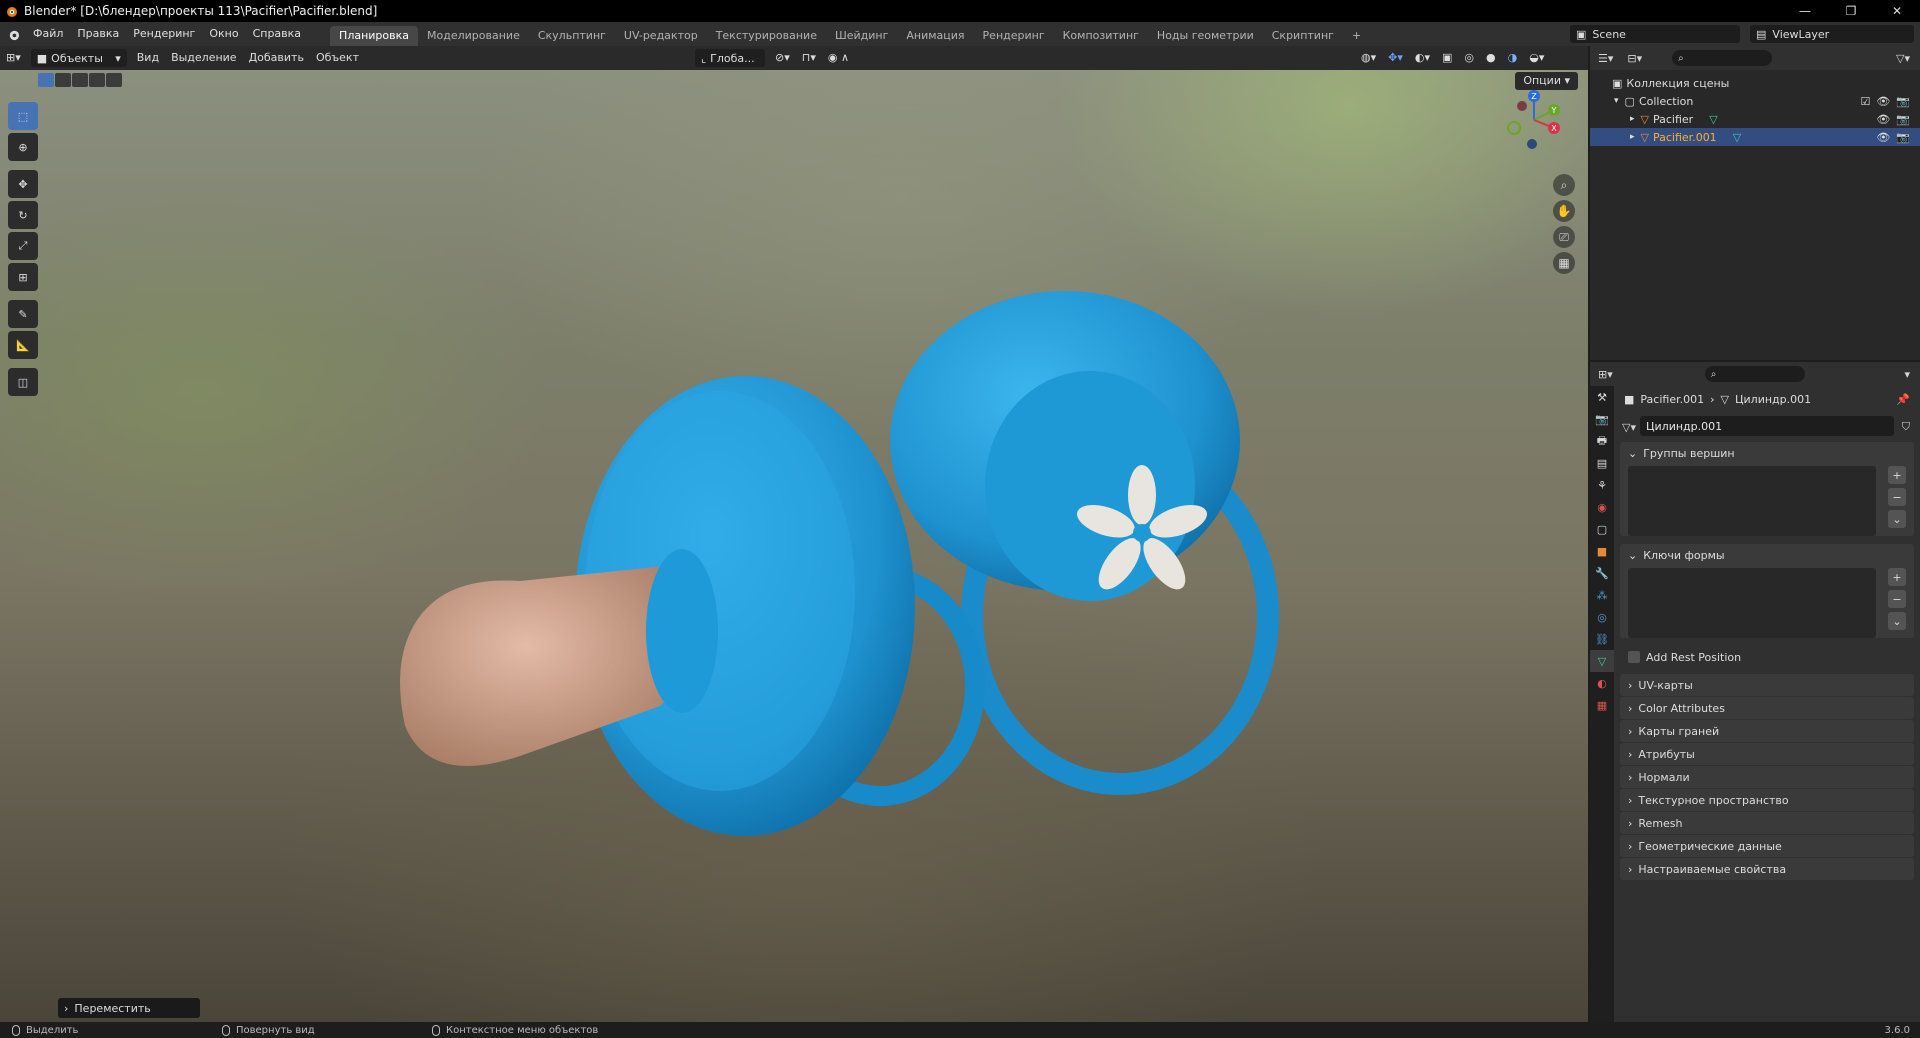 The height and width of the screenshot is (1038, 1920). What do you see at coordinates (374, 36) in the screenshot?
I see `tab-layout: Планировка` at bounding box center [374, 36].